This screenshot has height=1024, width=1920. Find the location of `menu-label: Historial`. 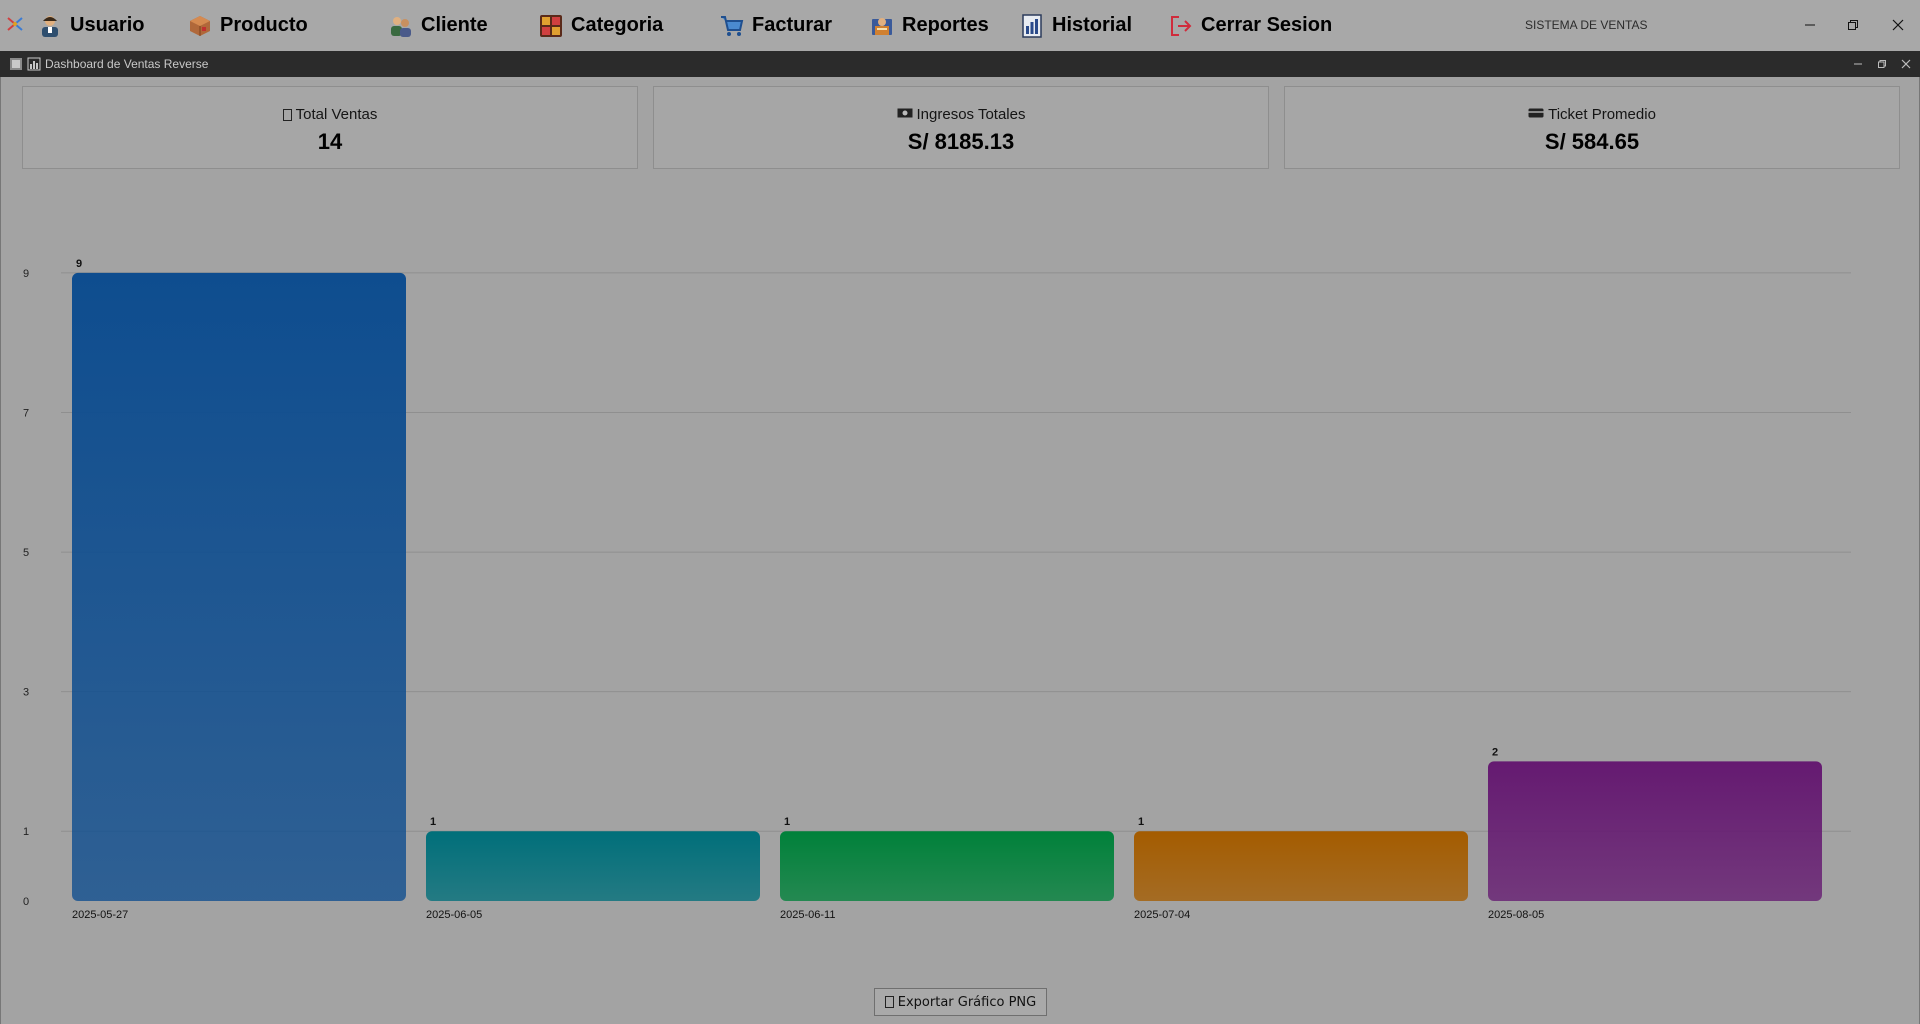

menu-label: Historial is located at coordinates (1092, 25).